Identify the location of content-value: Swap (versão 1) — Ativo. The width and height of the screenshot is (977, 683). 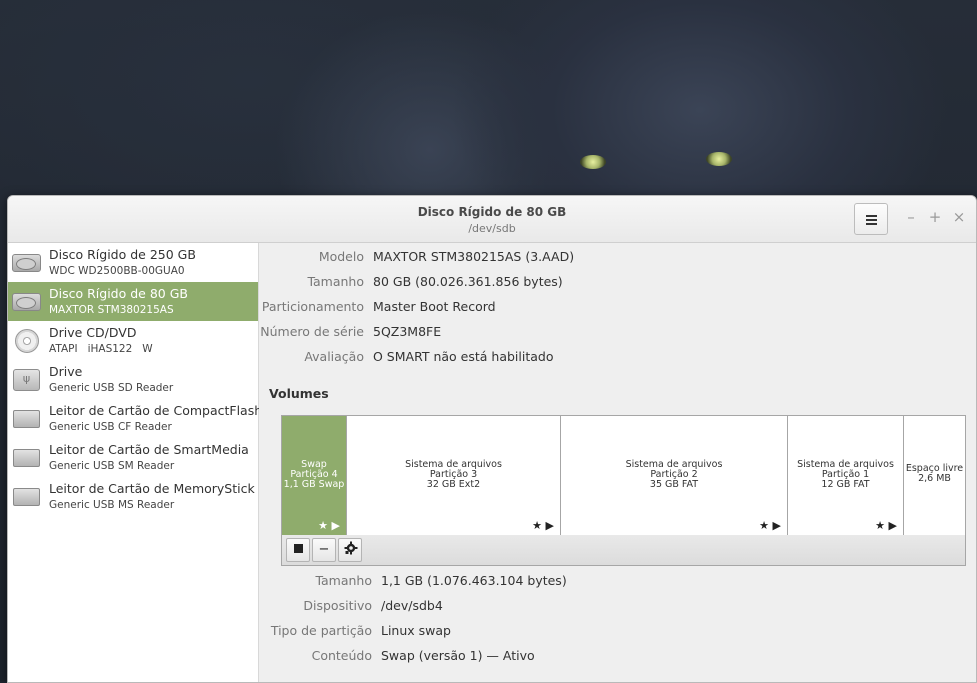
(458, 655).